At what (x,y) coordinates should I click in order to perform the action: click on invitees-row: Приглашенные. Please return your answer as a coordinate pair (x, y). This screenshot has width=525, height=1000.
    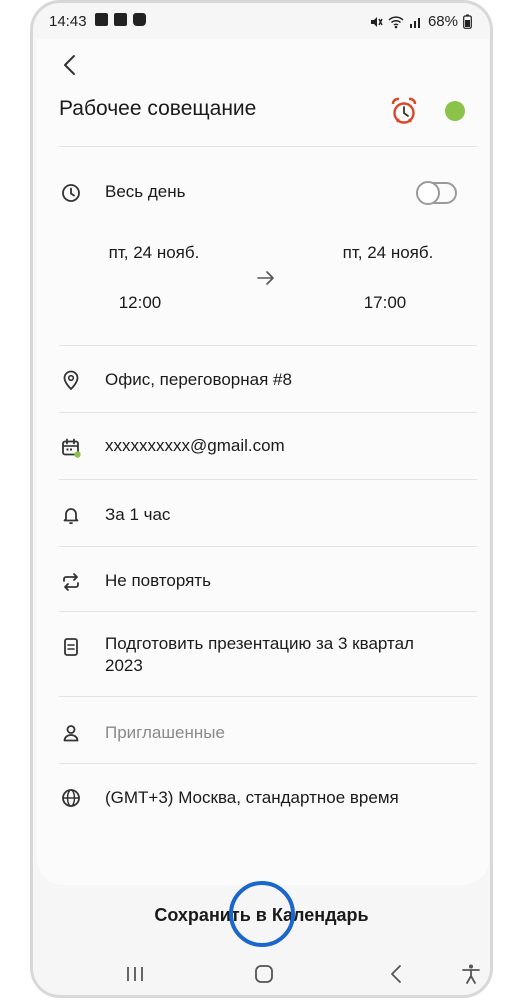
    Looking at the image, I should click on (268, 733).